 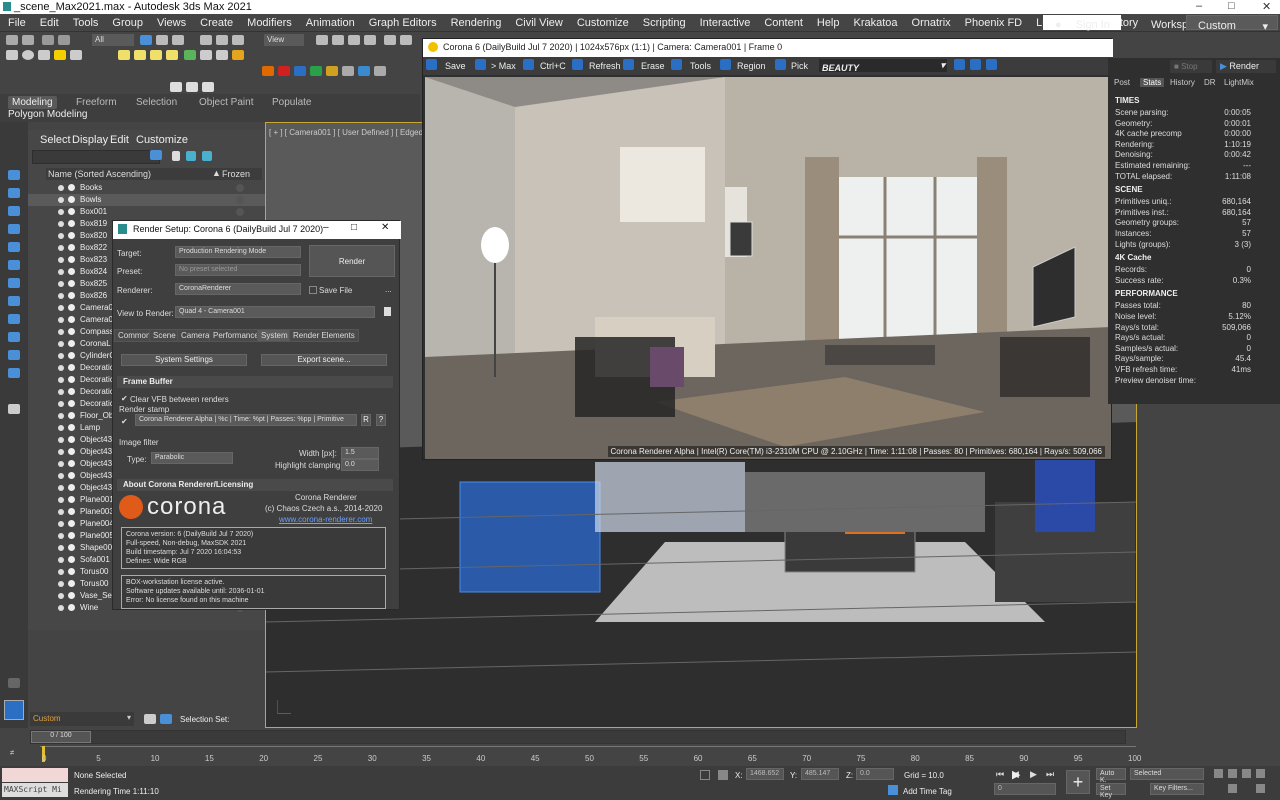 I want to click on corona-proxy-icon, so click(x=380, y=71).